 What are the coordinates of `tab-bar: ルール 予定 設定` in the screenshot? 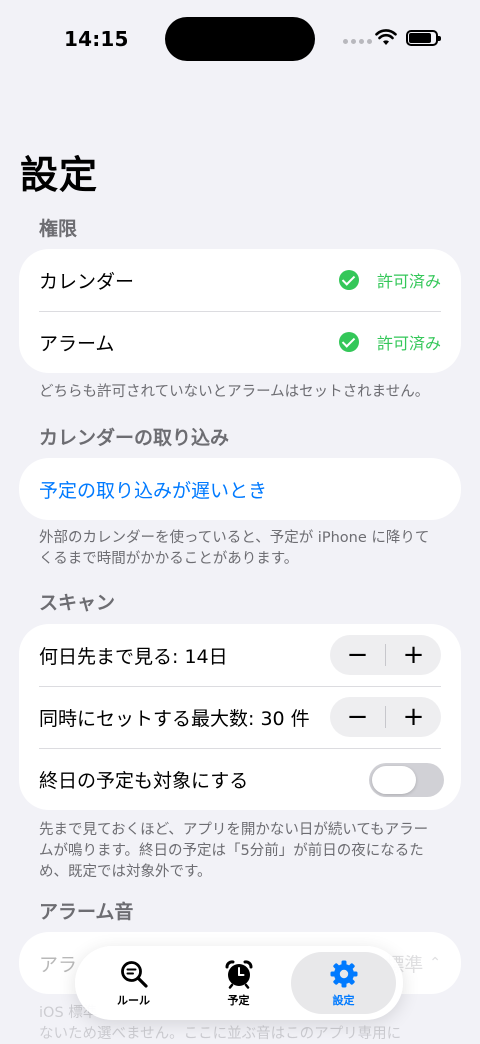 It's located at (239, 983).